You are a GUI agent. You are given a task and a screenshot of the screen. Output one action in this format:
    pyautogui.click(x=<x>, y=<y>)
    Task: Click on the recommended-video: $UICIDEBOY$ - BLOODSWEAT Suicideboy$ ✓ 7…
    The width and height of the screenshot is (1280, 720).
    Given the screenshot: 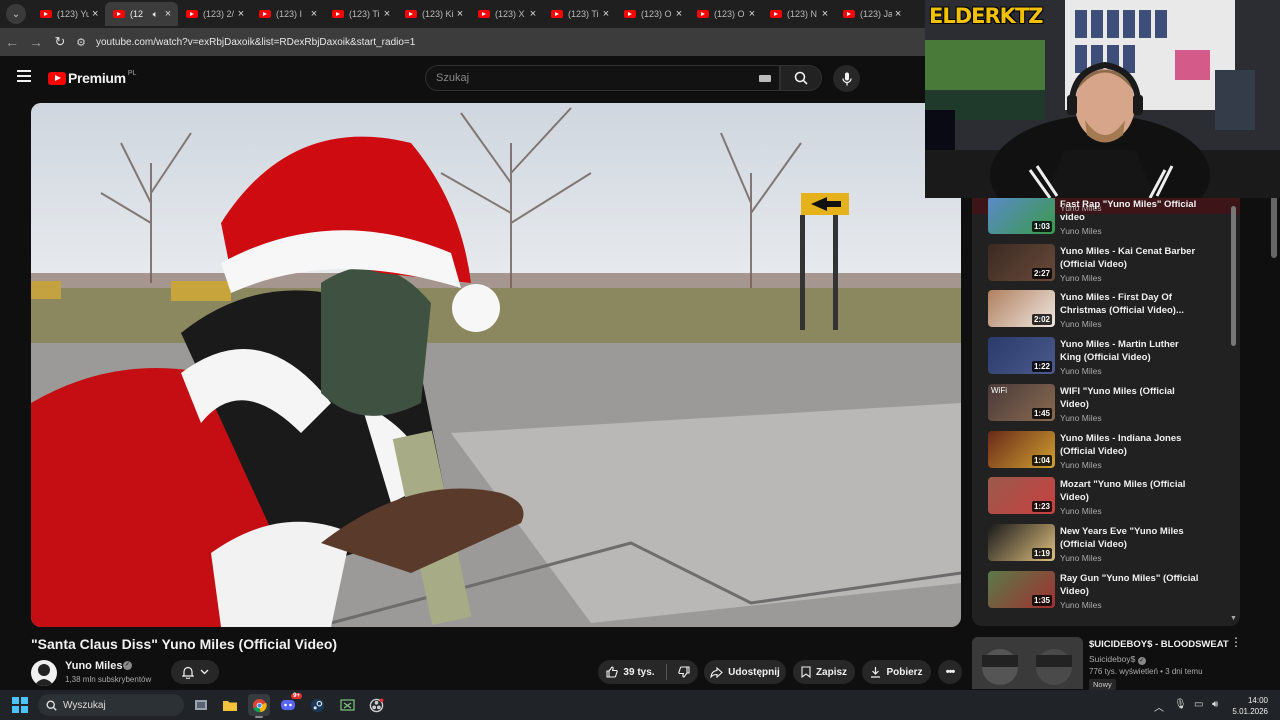 What is the action you would take?
    pyautogui.click(x=1107, y=663)
    